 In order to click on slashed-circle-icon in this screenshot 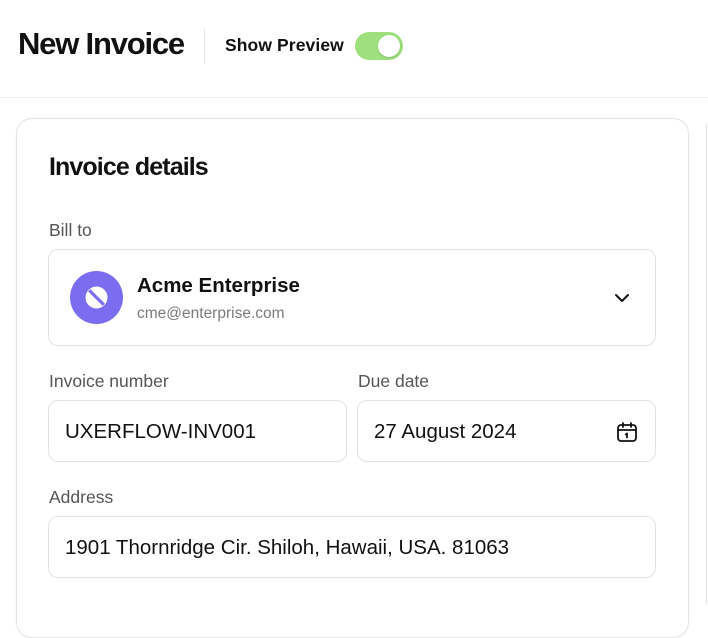, I will do `click(96, 297)`.